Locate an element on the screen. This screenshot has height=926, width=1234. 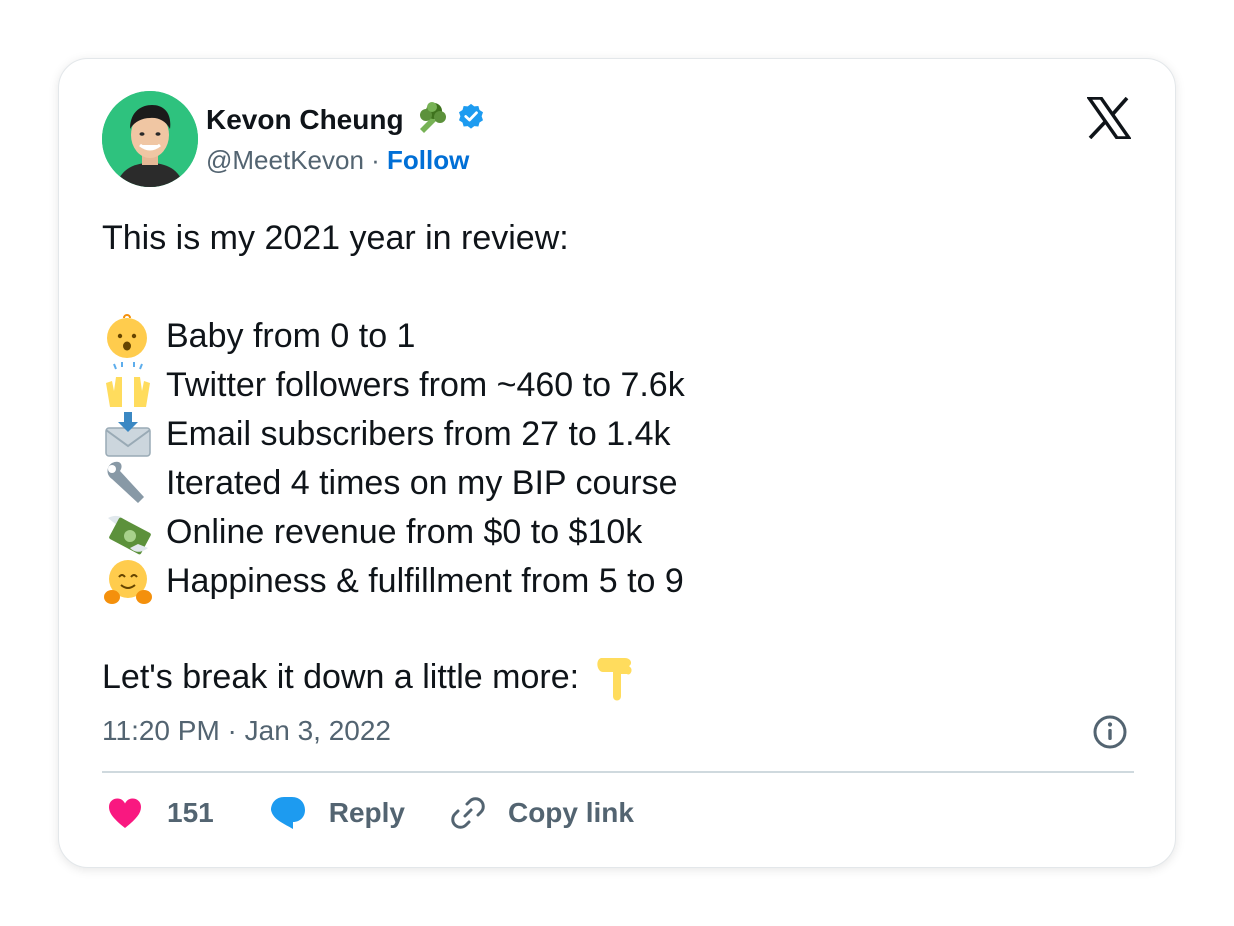
list-item-text: Online revenue from $0 to $10k is located at coordinates (404, 532).